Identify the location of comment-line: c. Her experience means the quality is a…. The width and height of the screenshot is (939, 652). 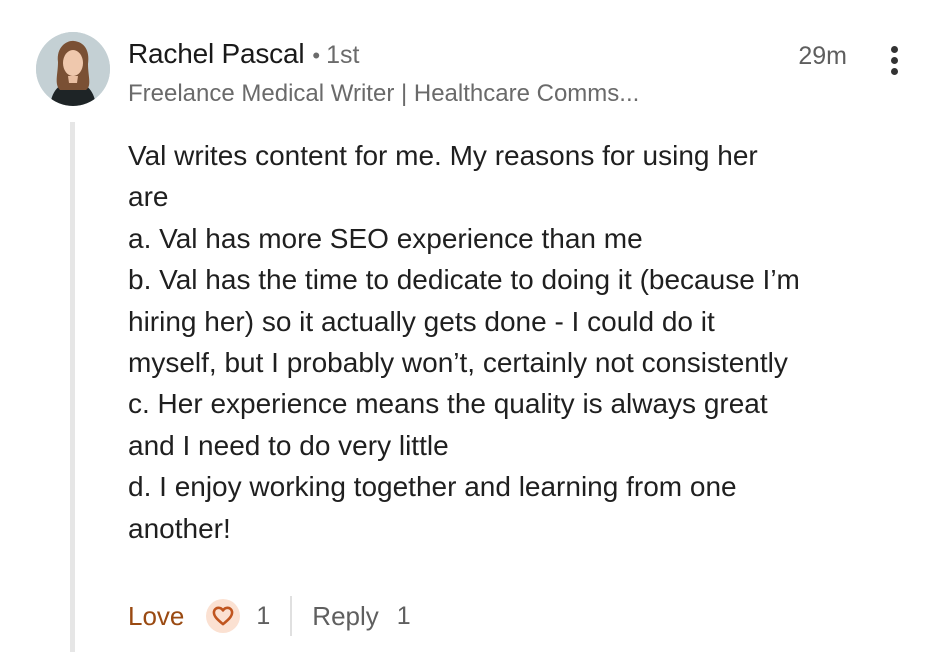
(448, 404).